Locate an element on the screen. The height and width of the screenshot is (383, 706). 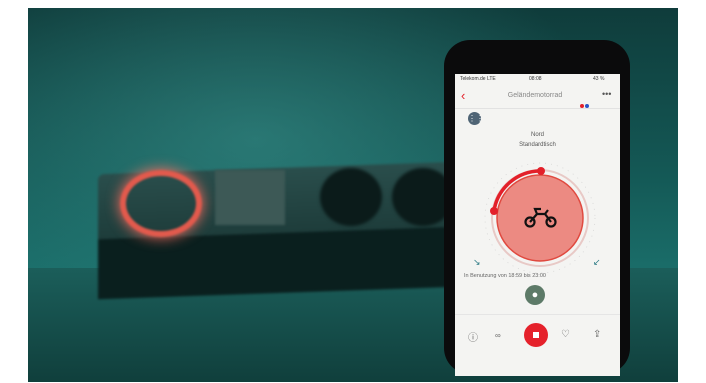
navigation-bar: ‹ Geländemotorrad ••• is located at coordinates (537, 97).